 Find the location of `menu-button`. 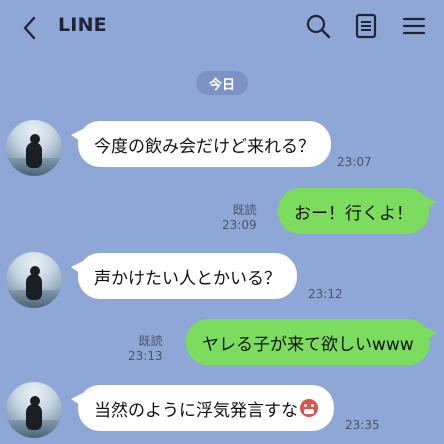

menu-button is located at coordinates (414, 26).